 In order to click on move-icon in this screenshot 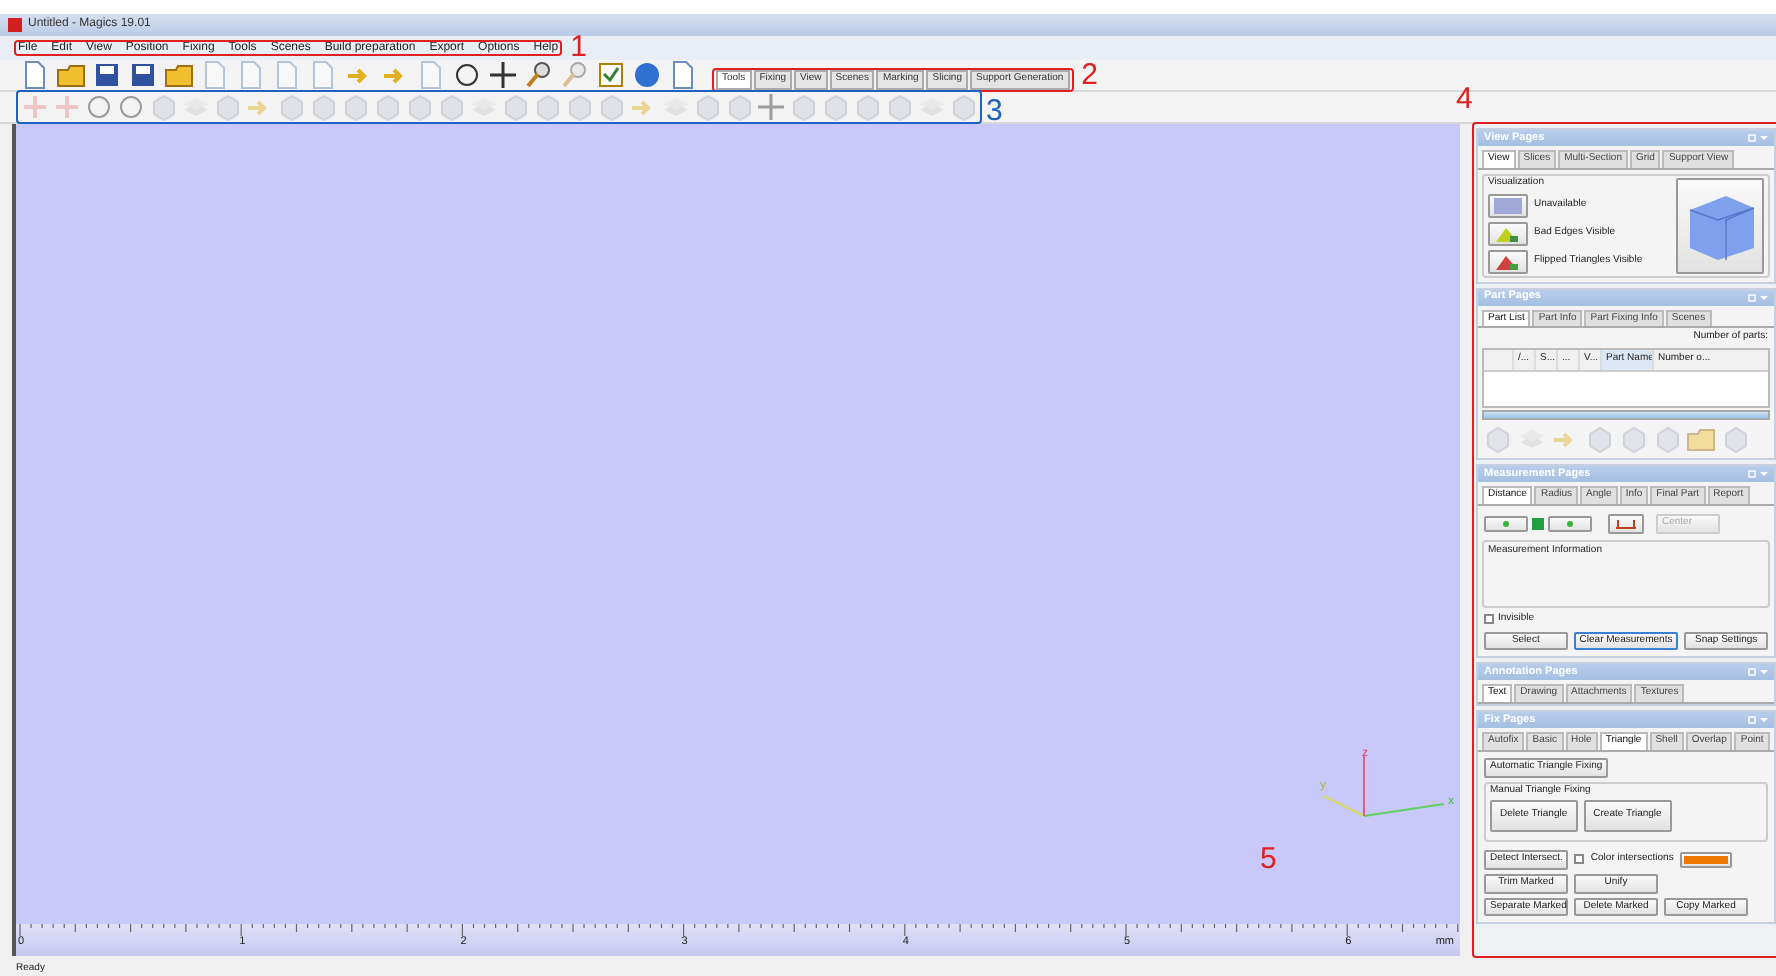, I will do `click(503, 75)`.